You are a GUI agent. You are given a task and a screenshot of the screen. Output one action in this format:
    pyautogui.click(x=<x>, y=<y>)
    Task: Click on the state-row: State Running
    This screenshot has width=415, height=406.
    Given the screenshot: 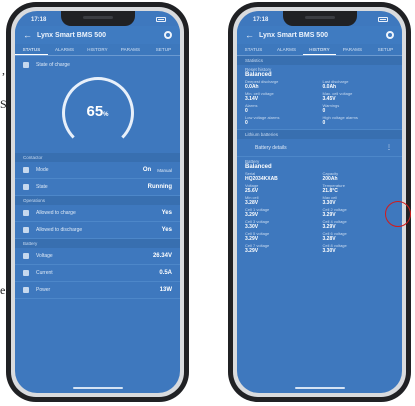 What is the action you would take?
    pyautogui.click(x=97, y=187)
    